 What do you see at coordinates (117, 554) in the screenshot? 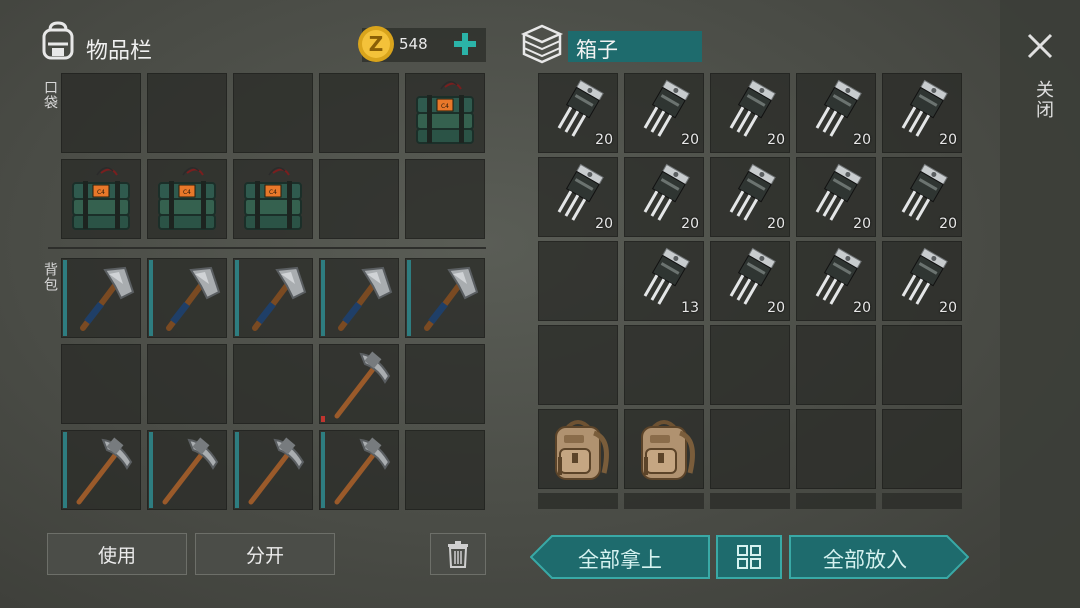
I see `use-button: 使用` at bounding box center [117, 554].